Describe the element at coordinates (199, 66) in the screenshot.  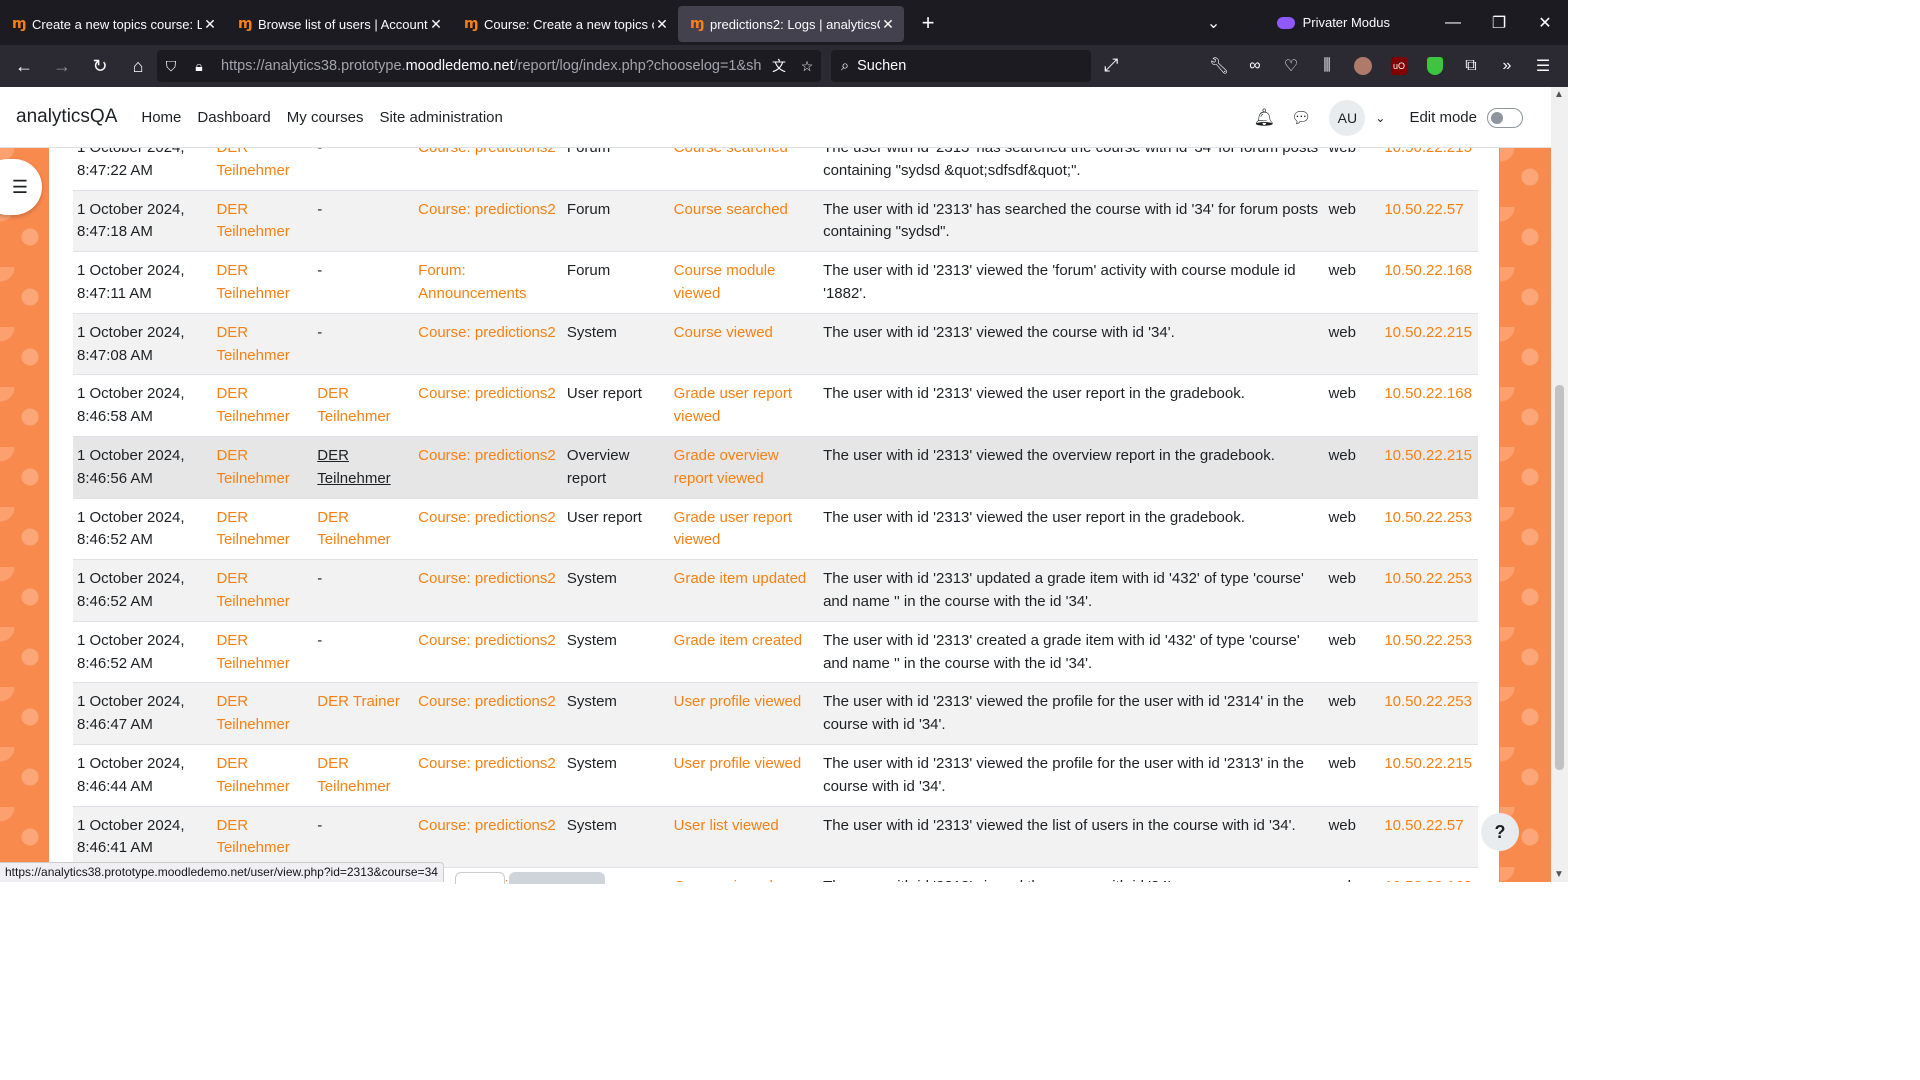
I see `lock-icon: 🔒︎` at that location.